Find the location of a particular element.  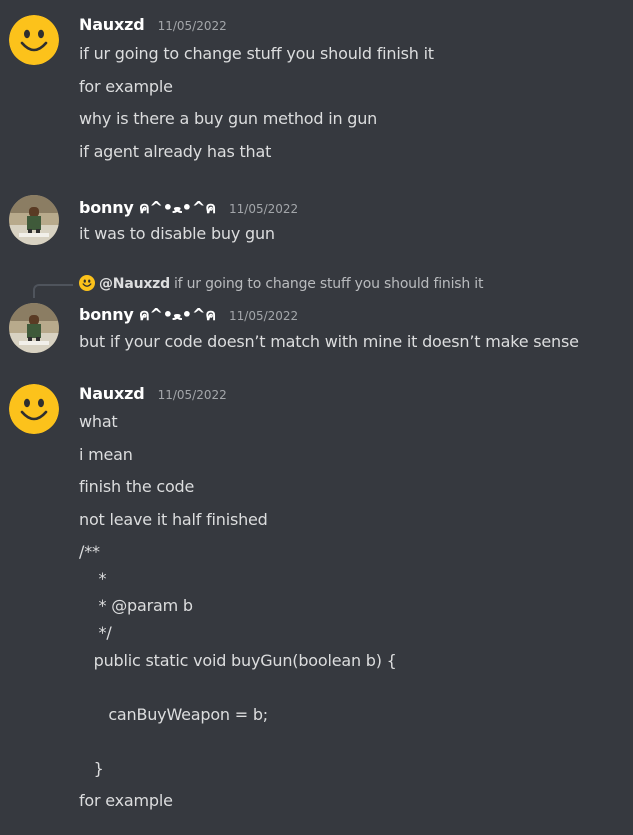

message-text: if agent already has that is located at coordinates (175, 151).